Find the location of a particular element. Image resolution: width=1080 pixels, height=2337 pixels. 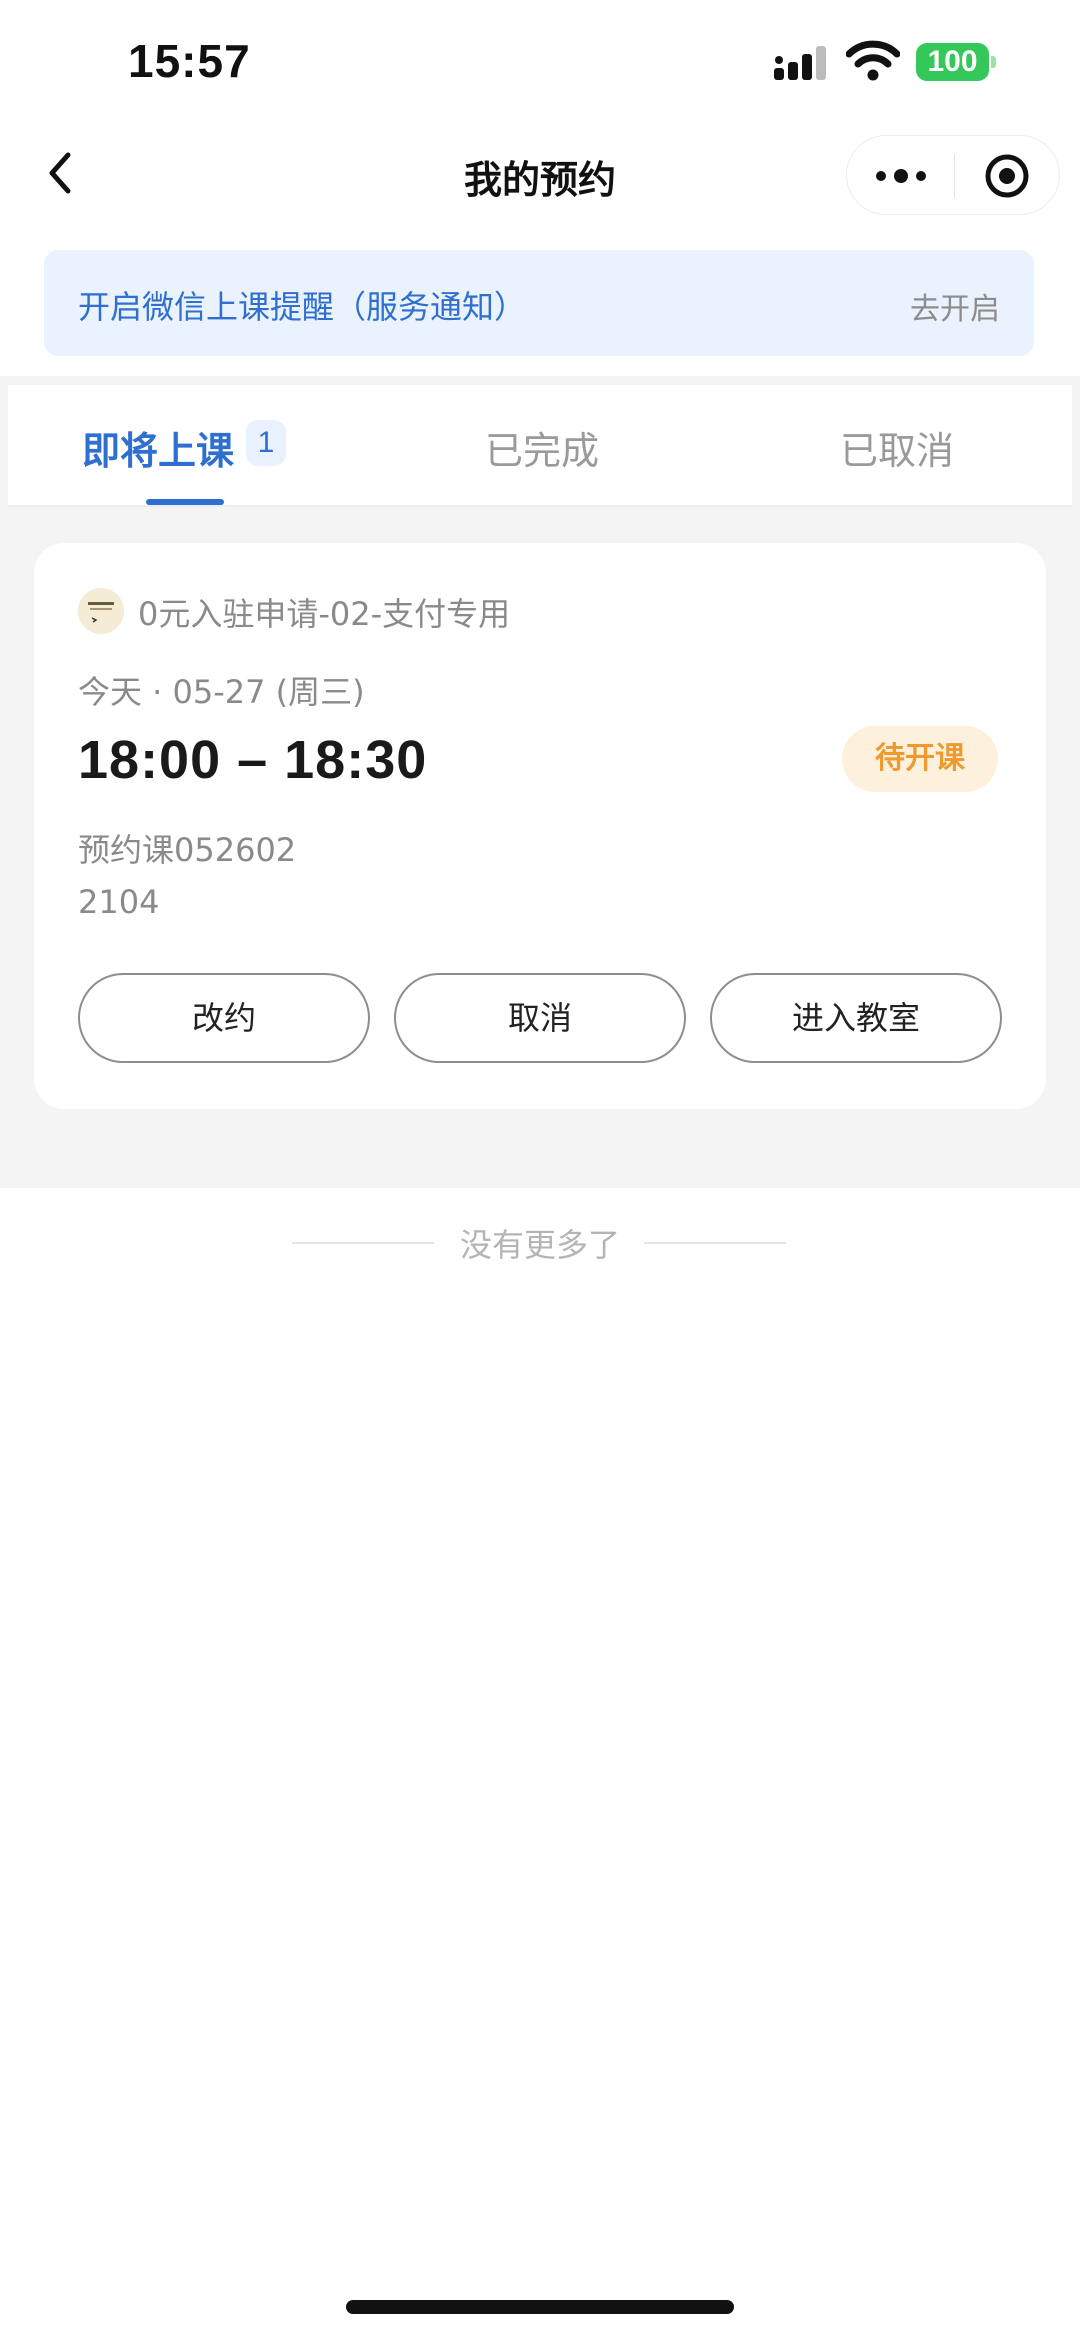

no-more-footer: 没有更多了 is located at coordinates (540, 1245).